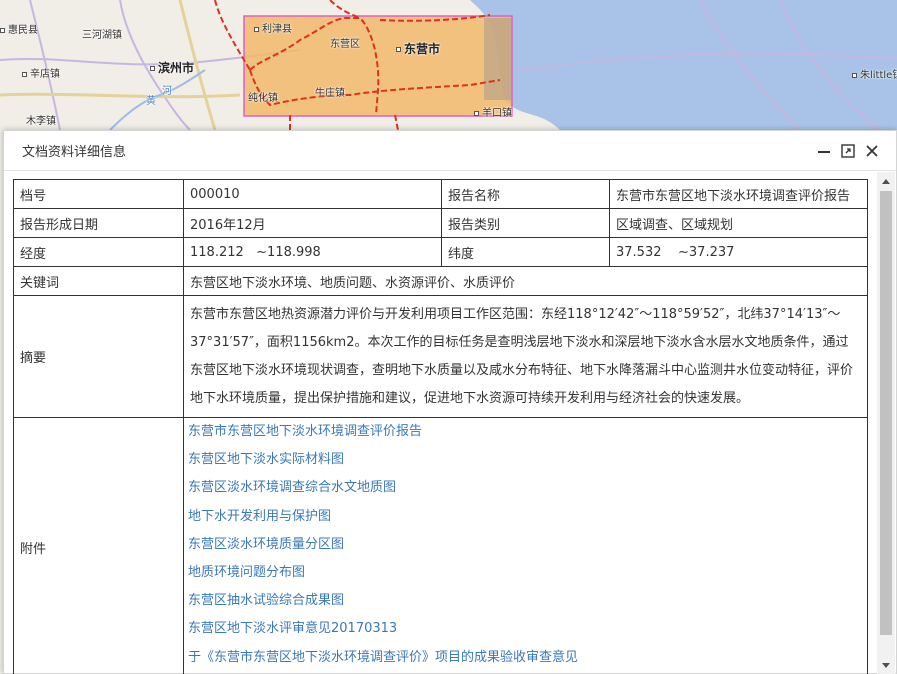 The width and height of the screenshot is (897, 674). I want to click on report-name-value: 东营市东营区地下淡水环境调查评价报告, so click(738, 194).